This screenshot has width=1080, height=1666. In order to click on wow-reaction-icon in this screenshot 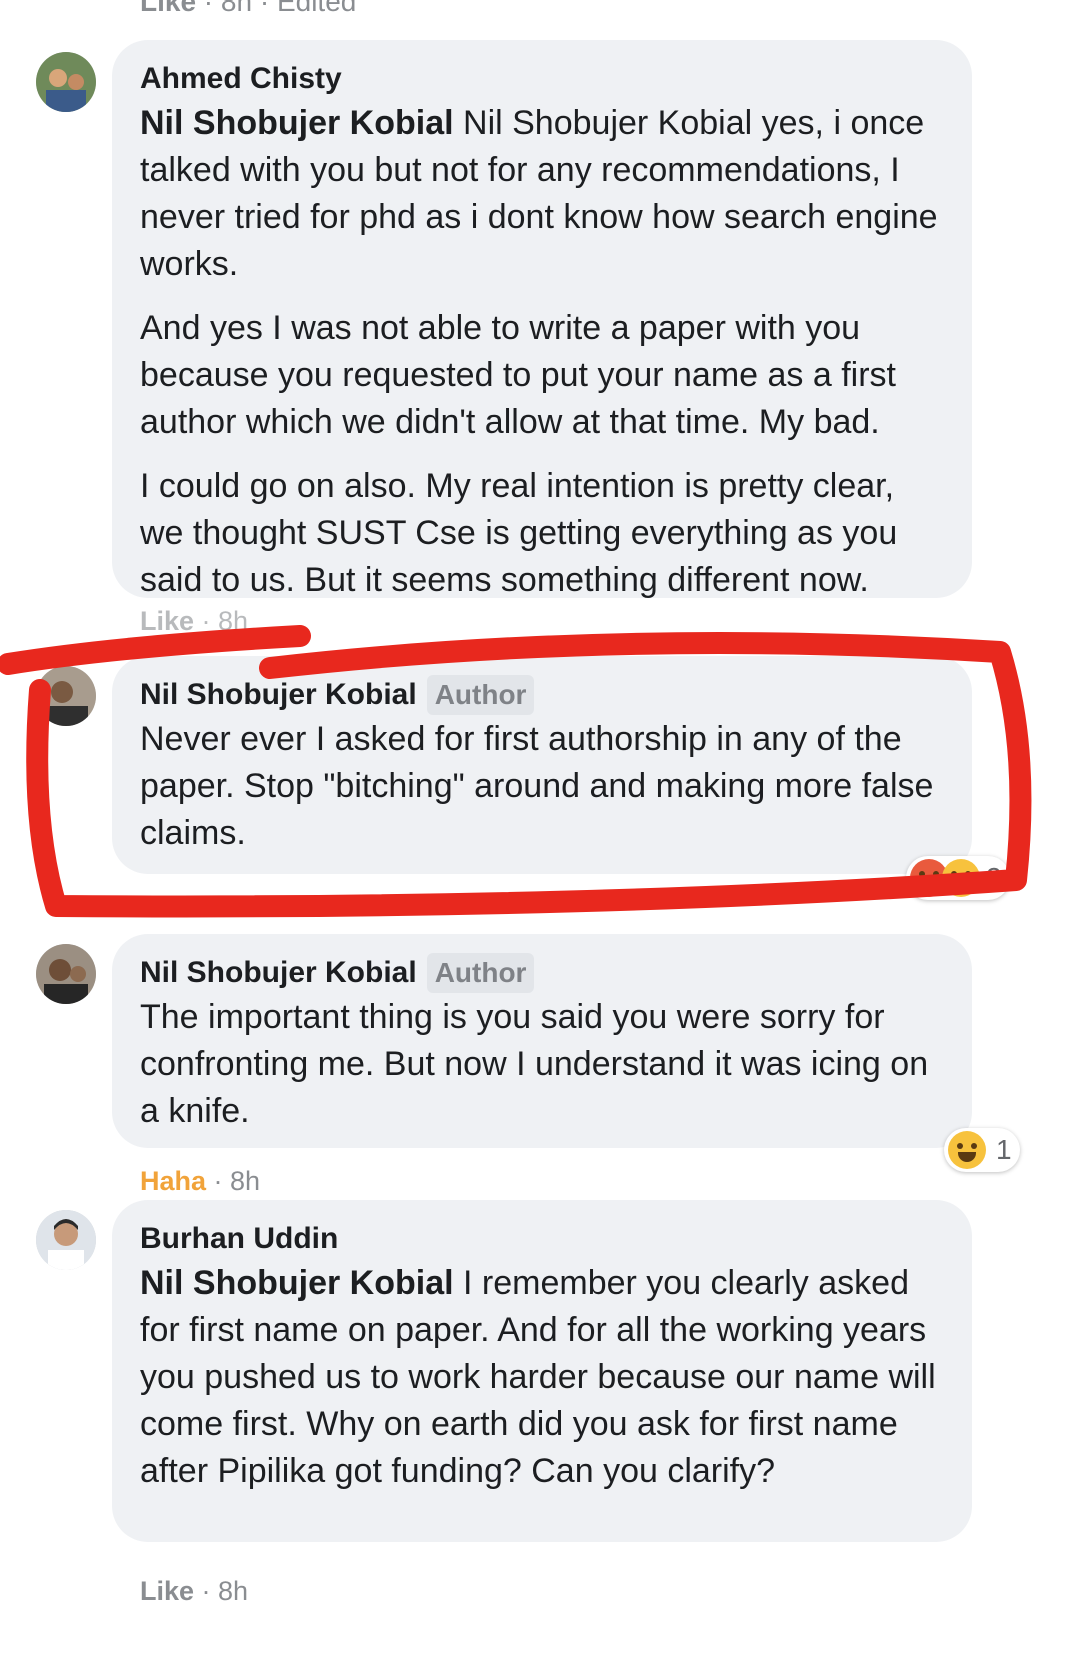, I will do `click(961, 878)`.